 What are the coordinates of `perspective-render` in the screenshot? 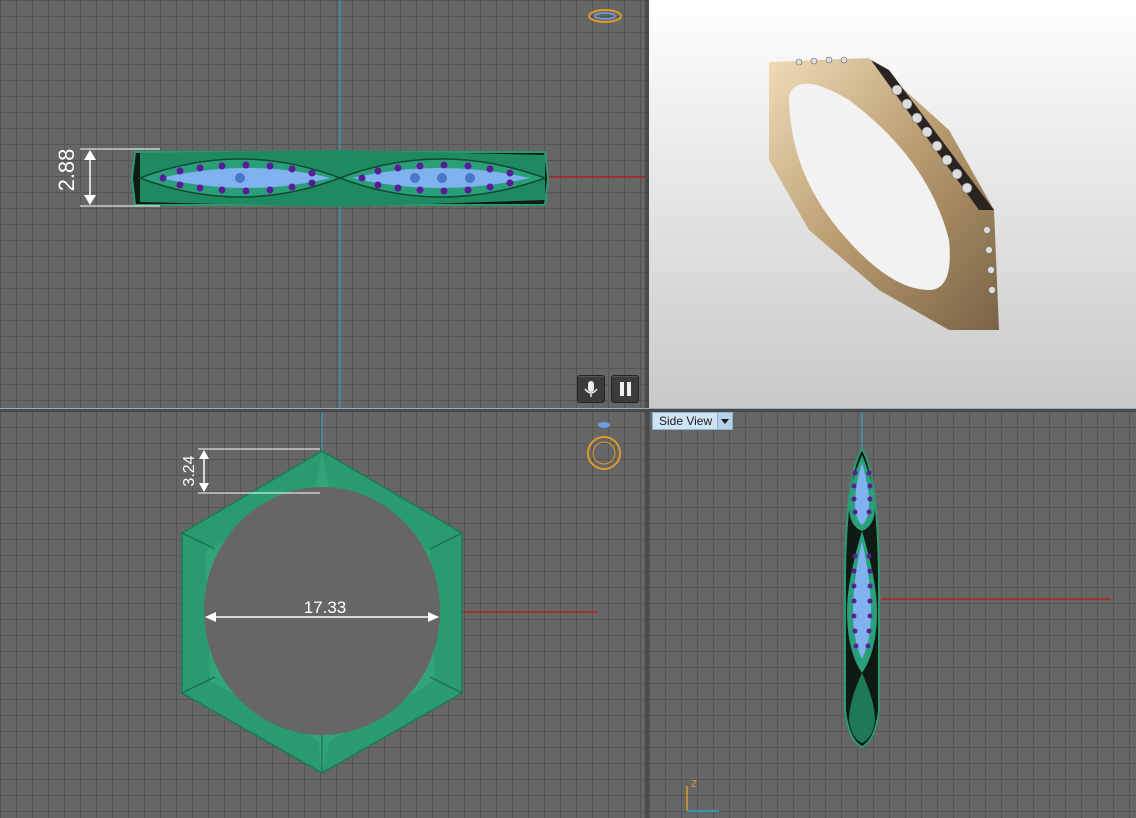 It's located at (884, 193).